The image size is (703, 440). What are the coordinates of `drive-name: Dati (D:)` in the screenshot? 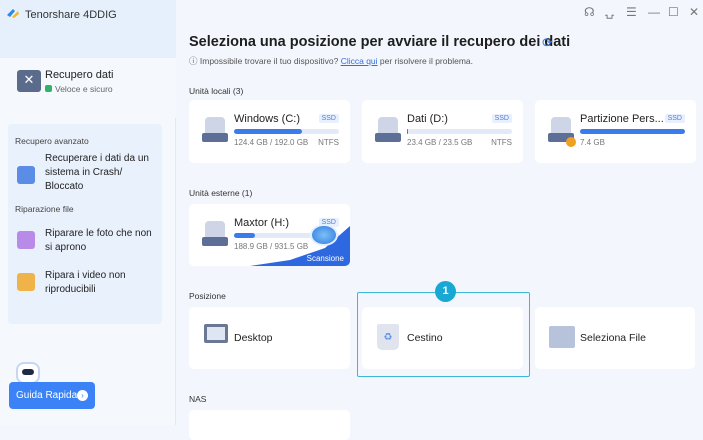 It's located at (427, 119).